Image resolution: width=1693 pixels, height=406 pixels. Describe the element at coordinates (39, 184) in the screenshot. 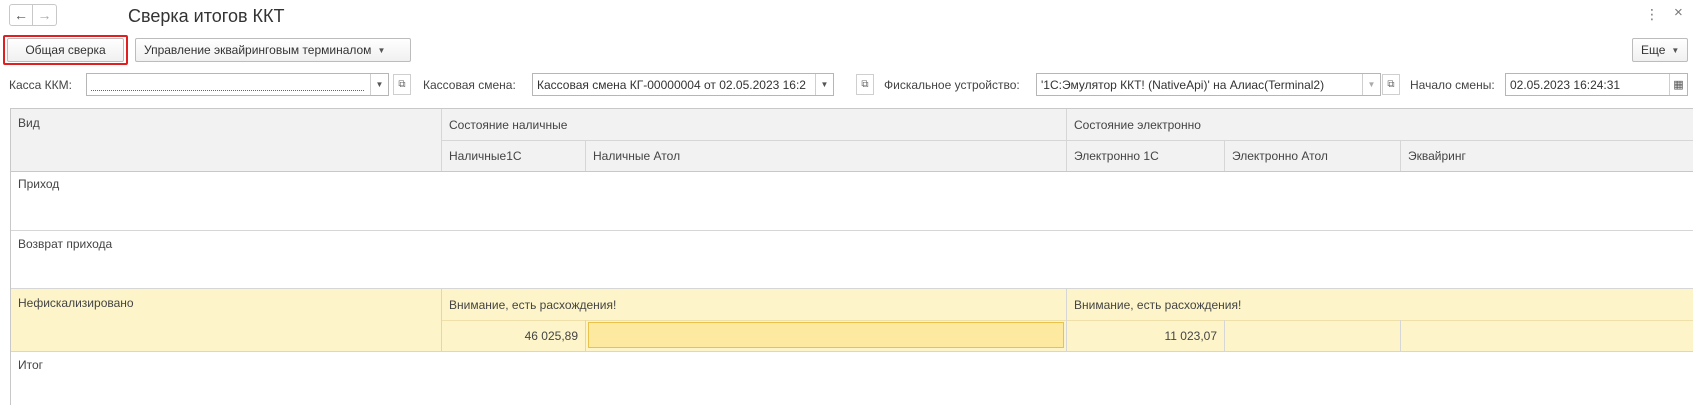

I see `row-kind-income: Приход` at that location.